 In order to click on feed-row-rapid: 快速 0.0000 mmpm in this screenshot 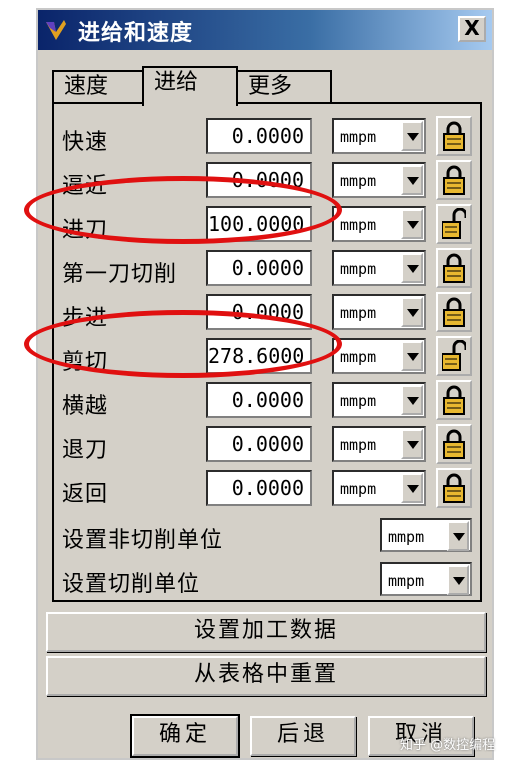, I will do `click(267, 137)`.